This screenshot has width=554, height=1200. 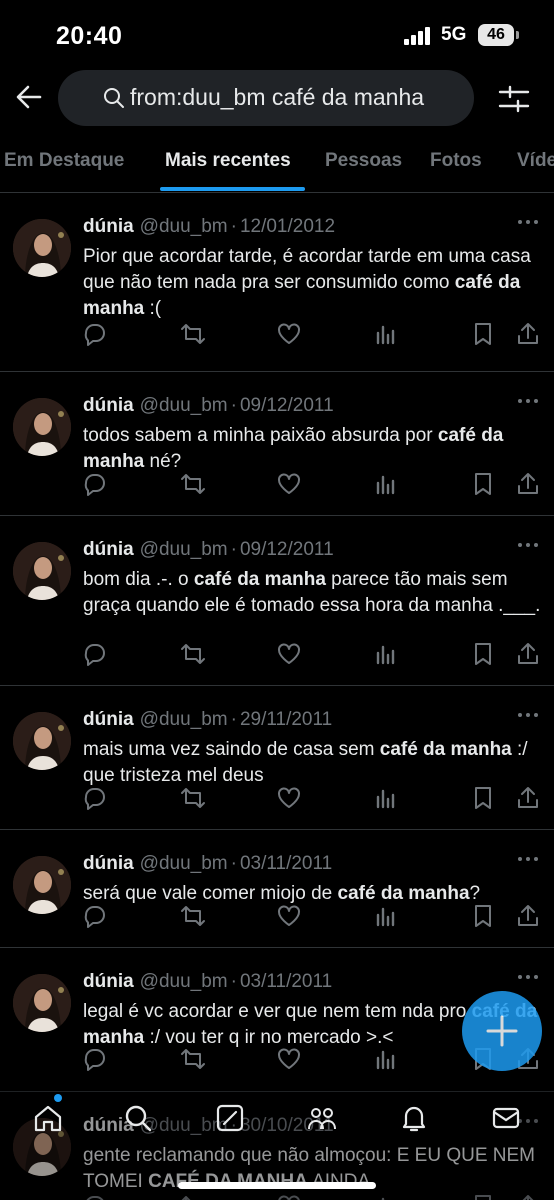 I want to click on tab-em-destaque: Em Destaque, so click(x=64, y=161).